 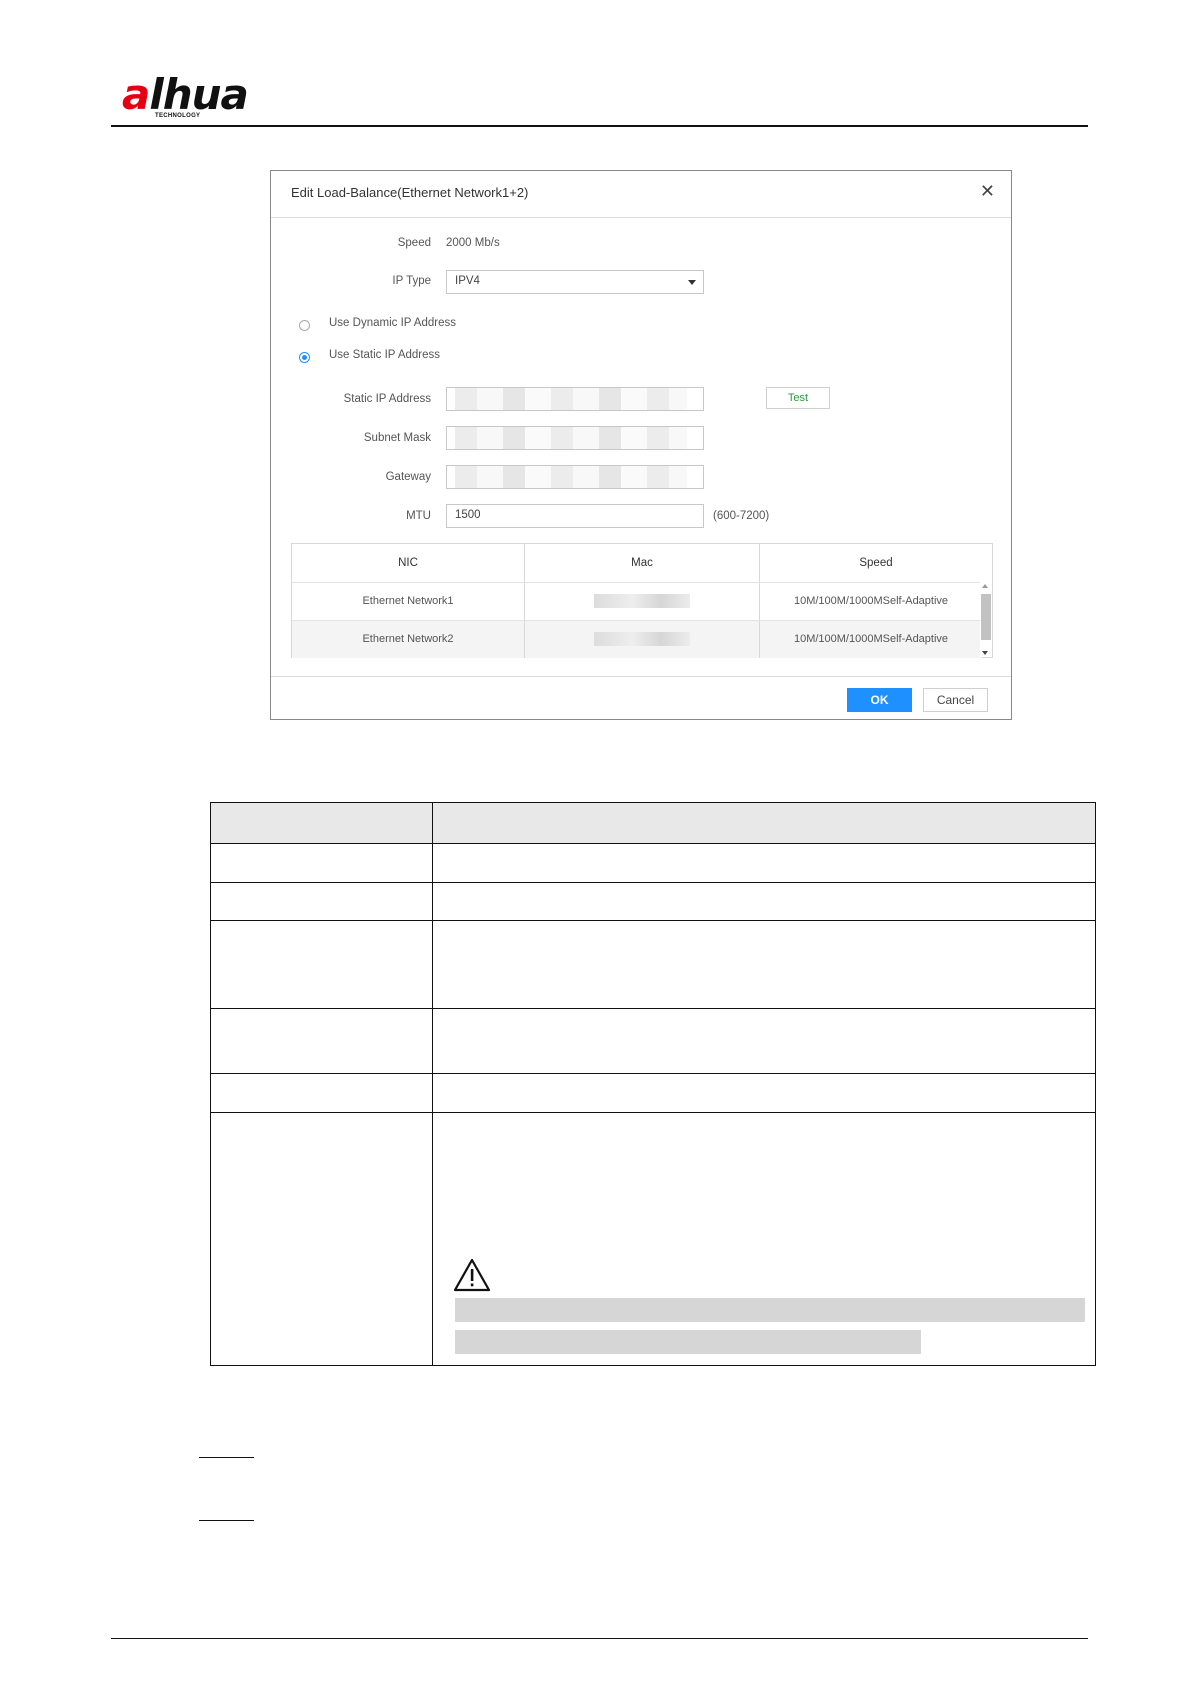 I want to click on gateway-input, so click(x=575, y=477).